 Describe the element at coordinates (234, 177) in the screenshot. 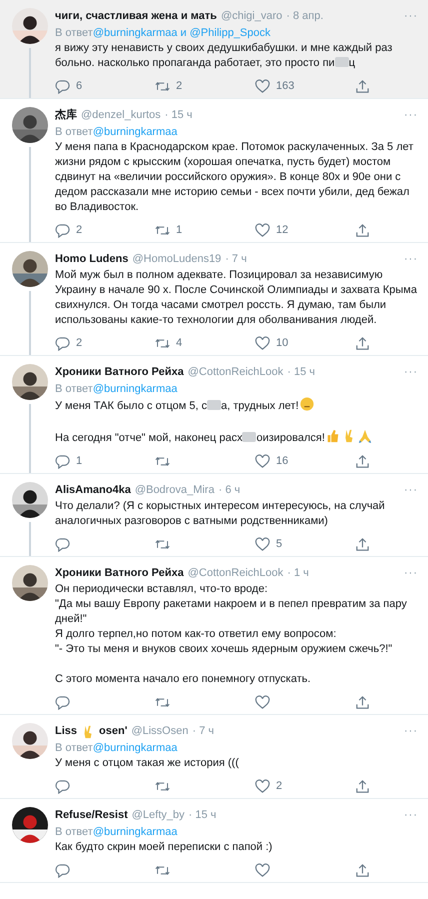

I see `post-text: У меня папа в Краснодарском крае. Потомок раскулаченных. За 5 лет жизни рядом с крысским (хорошая опечатка, пусть будет) мостом сдвинут на «величии российского оружия». В конце 80х и 90е они с дедом рассказали мне историю семьи - всех почти убили, дед бежал во Владивосток.` at that location.